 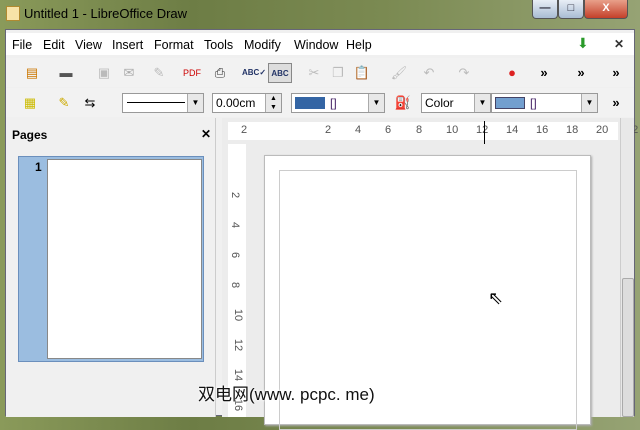 I want to click on ruler-tick-label: 18, so click(x=572, y=130).